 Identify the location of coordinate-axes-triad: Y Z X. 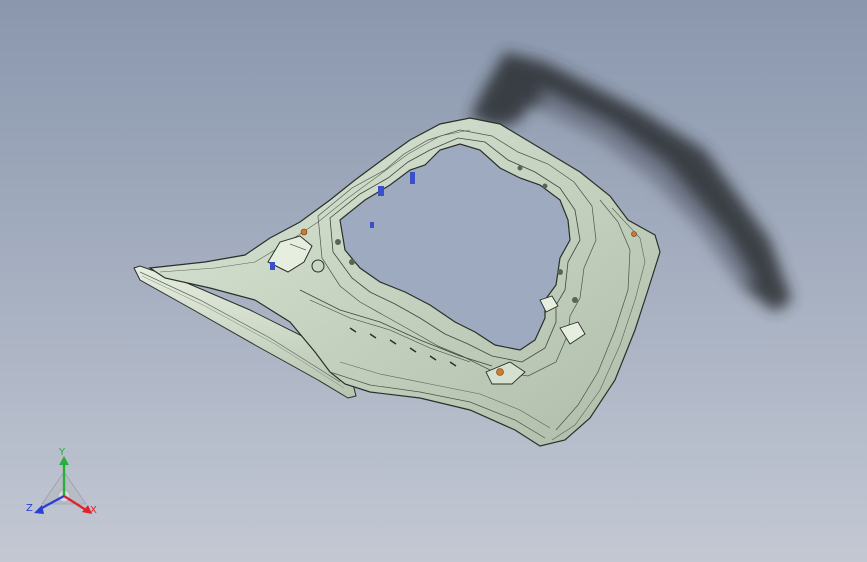
(64, 484).